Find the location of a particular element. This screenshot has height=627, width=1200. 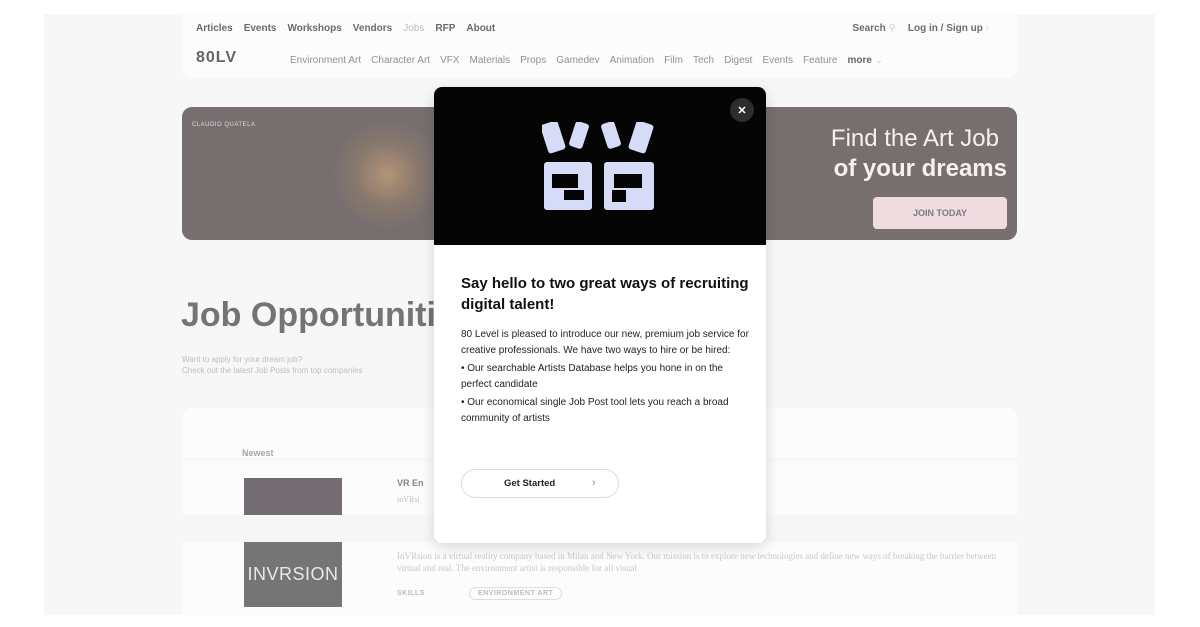

get-started-button: Get Started › is located at coordinates (540, 483).